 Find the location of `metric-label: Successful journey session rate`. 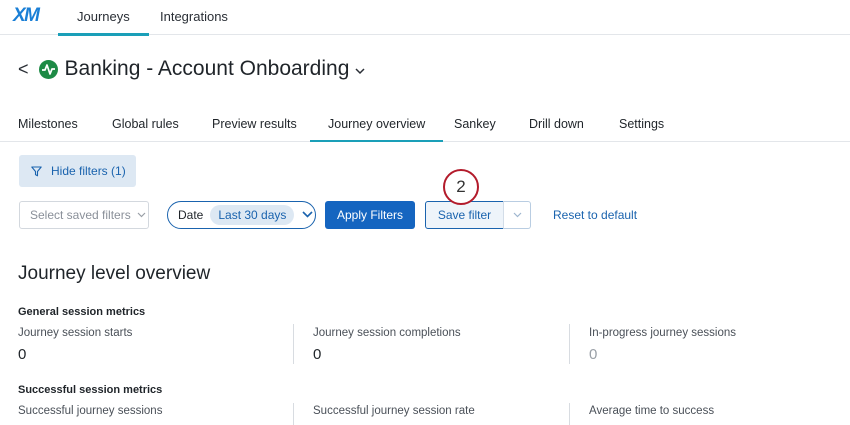

metric-label: Successful journey session rate is located at coordinates (394, 411).